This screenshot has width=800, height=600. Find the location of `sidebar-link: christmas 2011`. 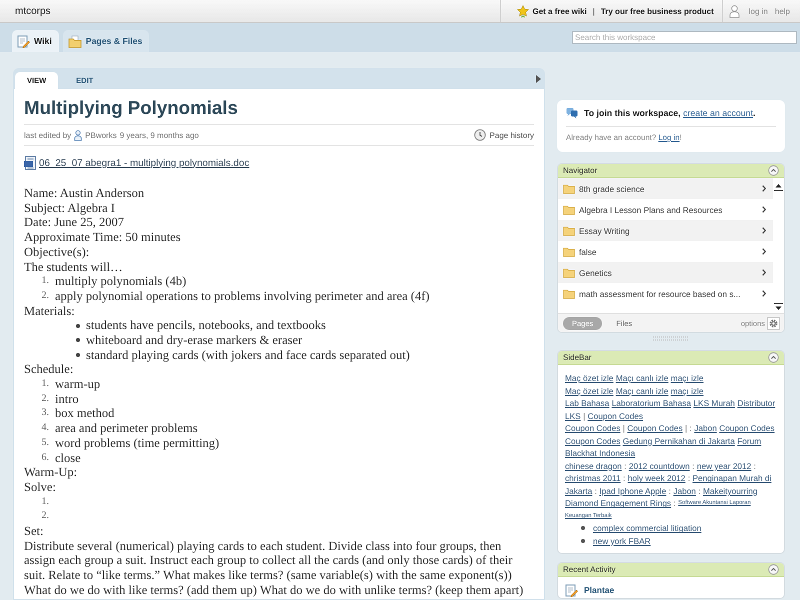

sidebar-link: christmas 2011 is located at coordinates (593, 478).